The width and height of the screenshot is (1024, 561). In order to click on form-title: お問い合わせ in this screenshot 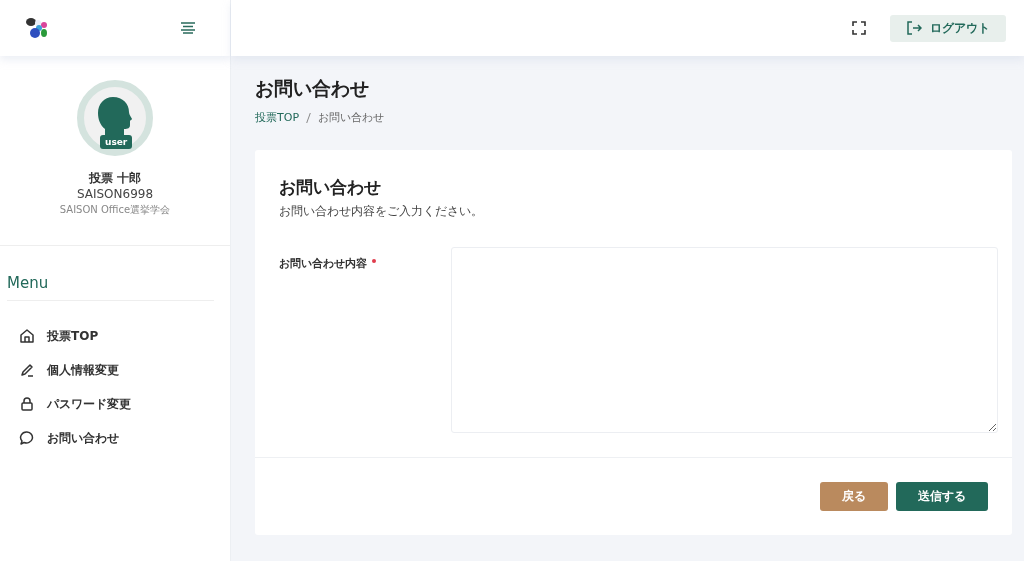, I will do `click(330, 187)`.